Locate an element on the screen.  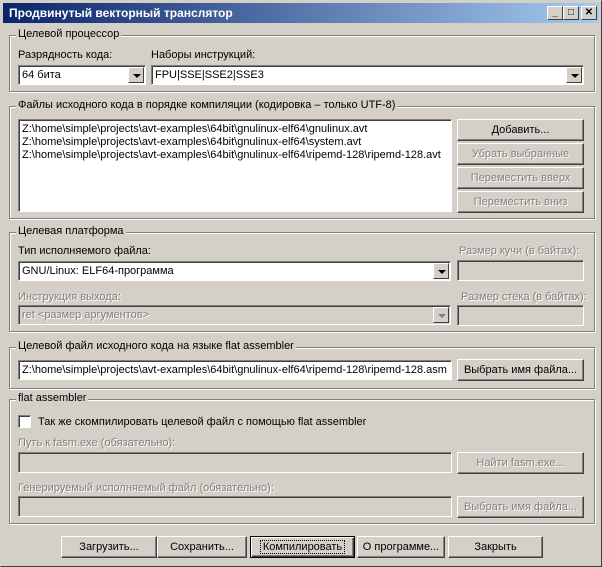
exit-instruction-select: ret <размер аргументов> is located at coordinates (234, 315).